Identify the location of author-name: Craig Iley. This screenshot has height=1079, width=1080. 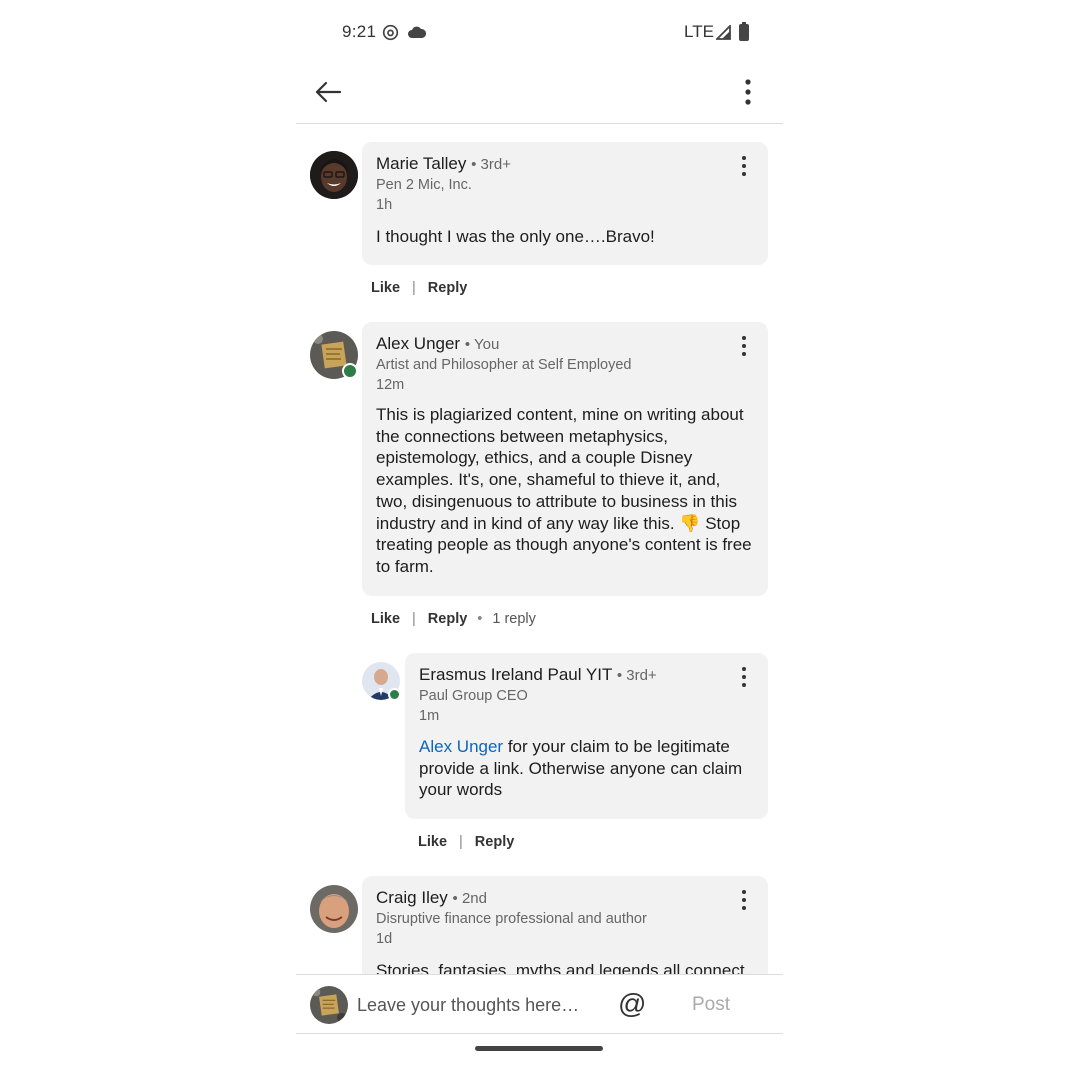
(412, 897).